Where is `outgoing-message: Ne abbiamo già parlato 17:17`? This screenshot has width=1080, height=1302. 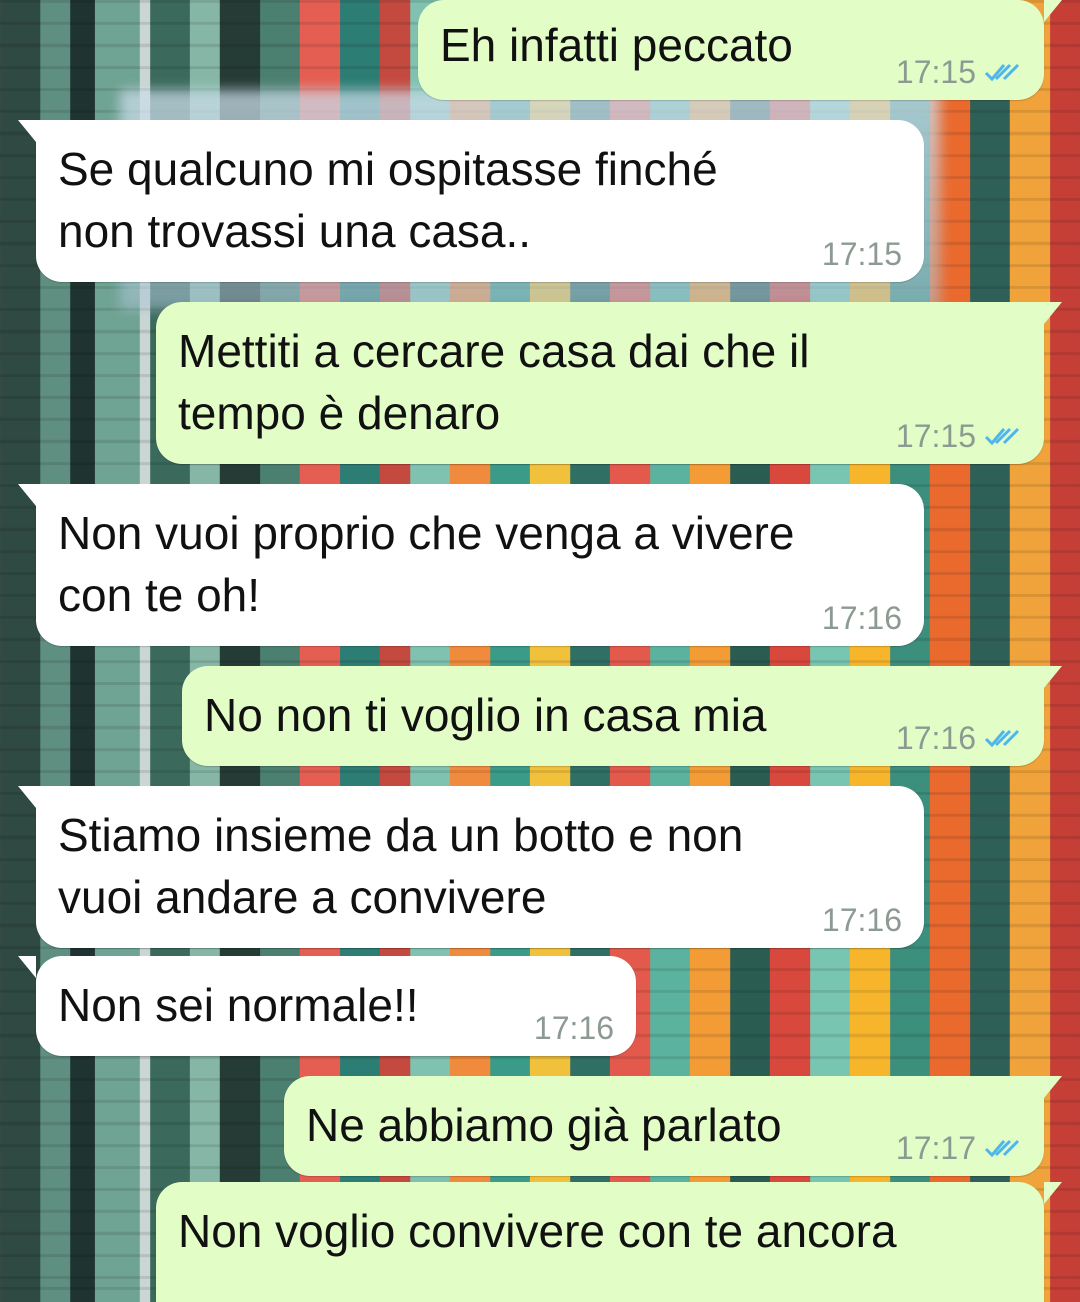 outgoing-message: Ne abbiamo già parlato 17:17 is located at coordinates (673, 1126).